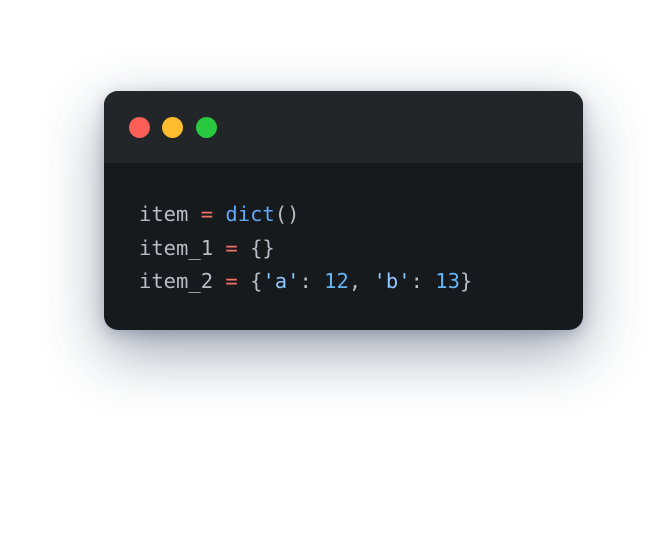  Describe the element at coordinates (287, 214) in the screenshot. I see `code-token-plain: ()` at that location.